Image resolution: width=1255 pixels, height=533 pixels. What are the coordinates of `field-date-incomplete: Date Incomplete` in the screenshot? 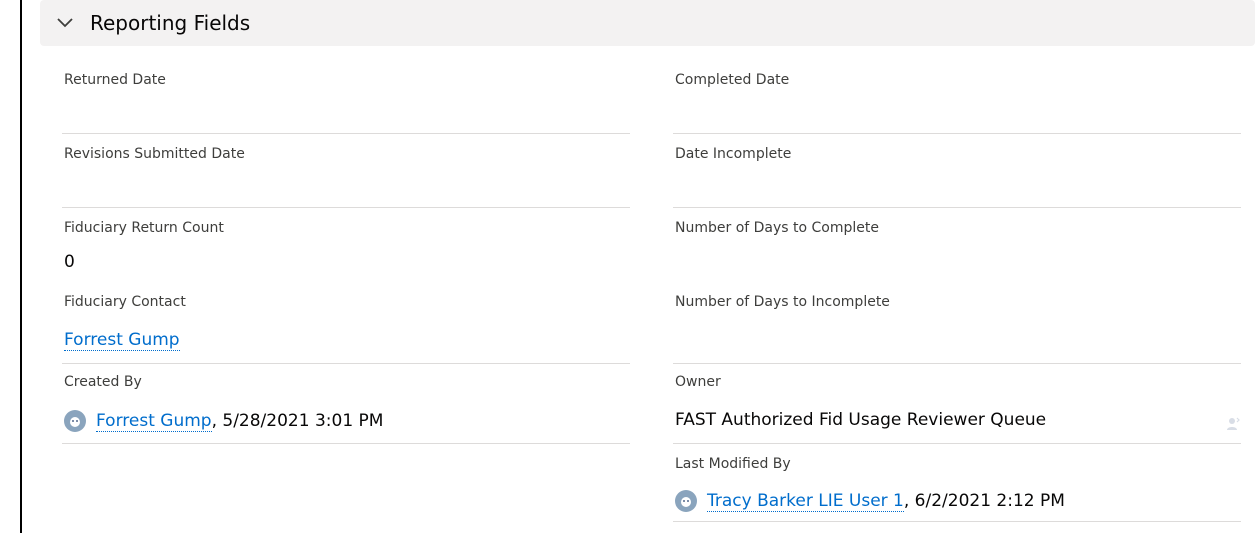 It's located at (957, 171).